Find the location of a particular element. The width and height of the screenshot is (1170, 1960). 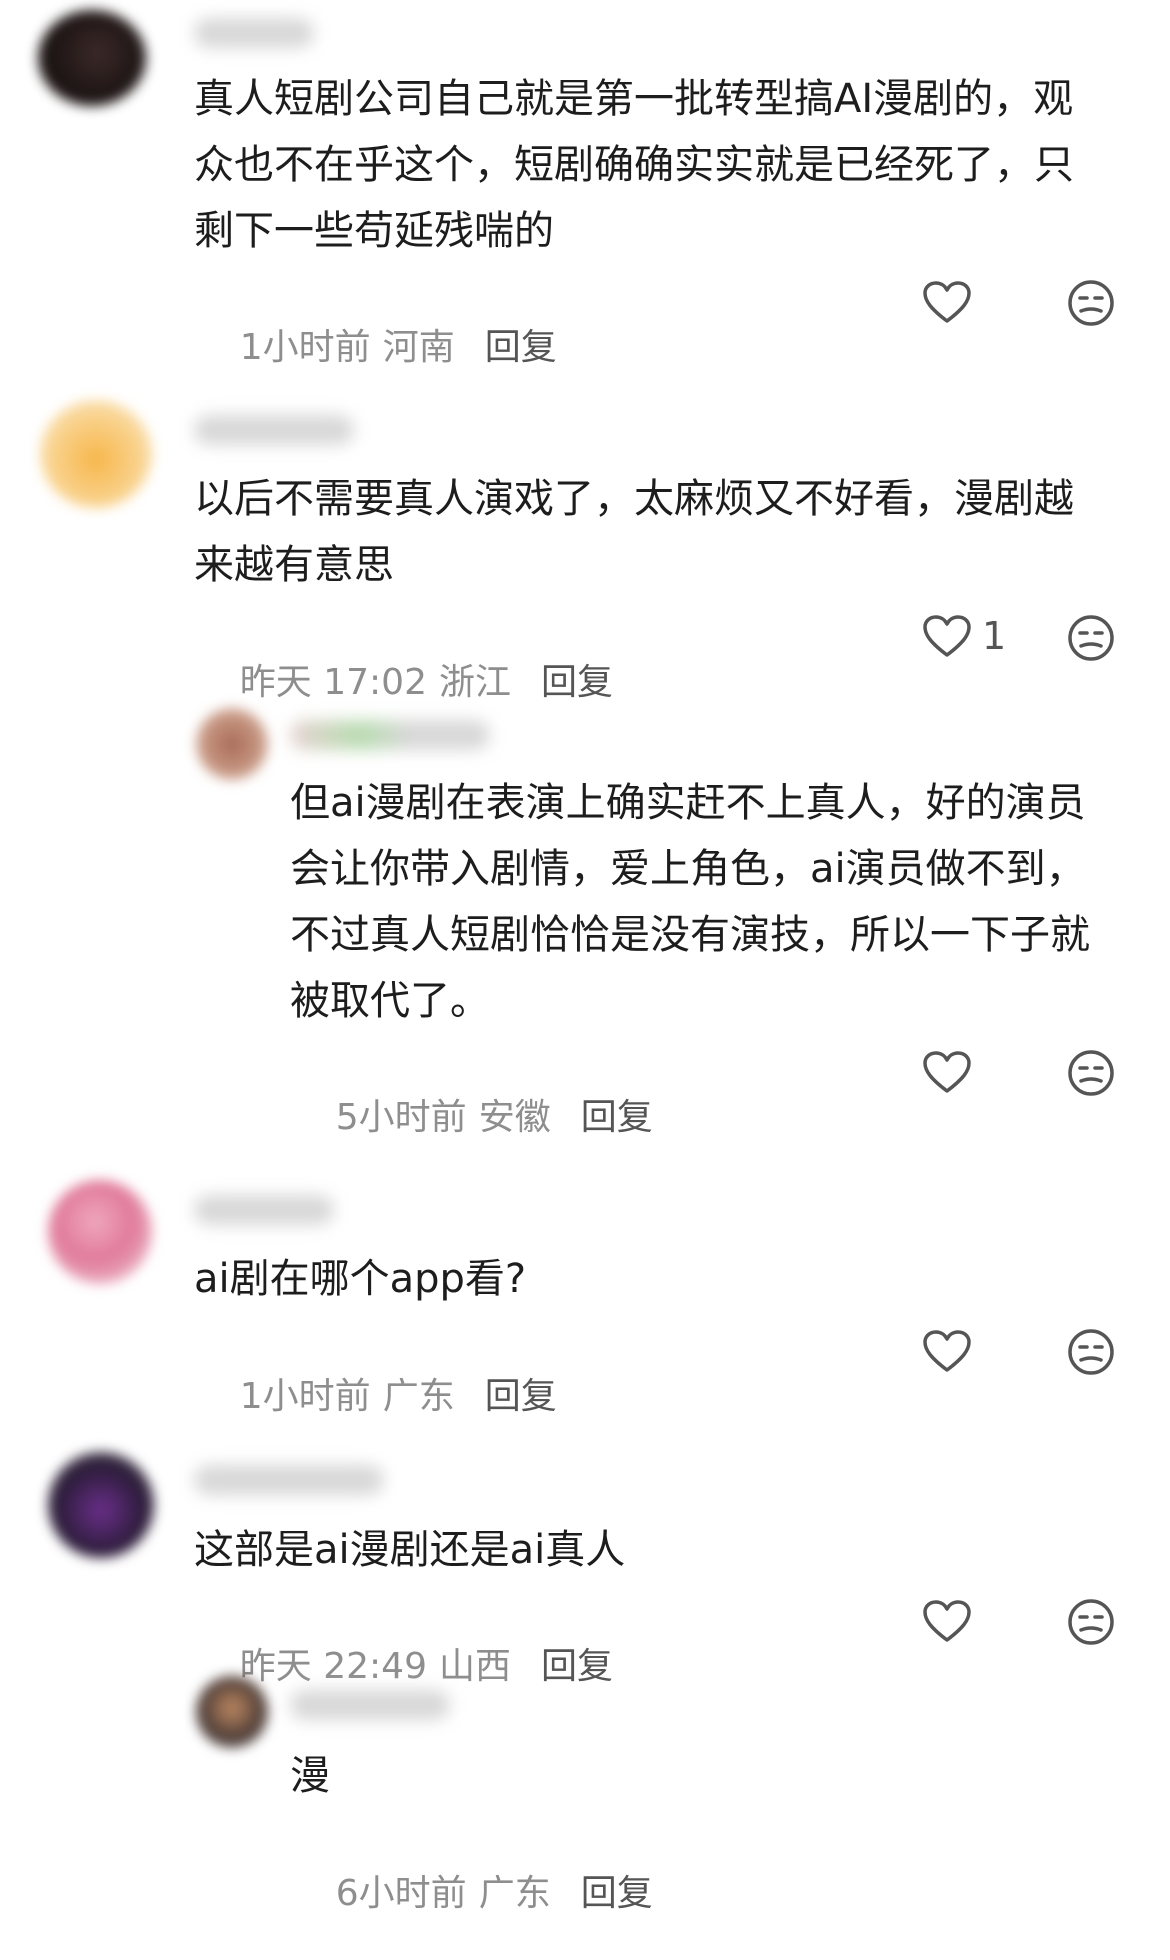

comment-text-line: ai剧在哪个app看? is located at coordinates (360, 1279).